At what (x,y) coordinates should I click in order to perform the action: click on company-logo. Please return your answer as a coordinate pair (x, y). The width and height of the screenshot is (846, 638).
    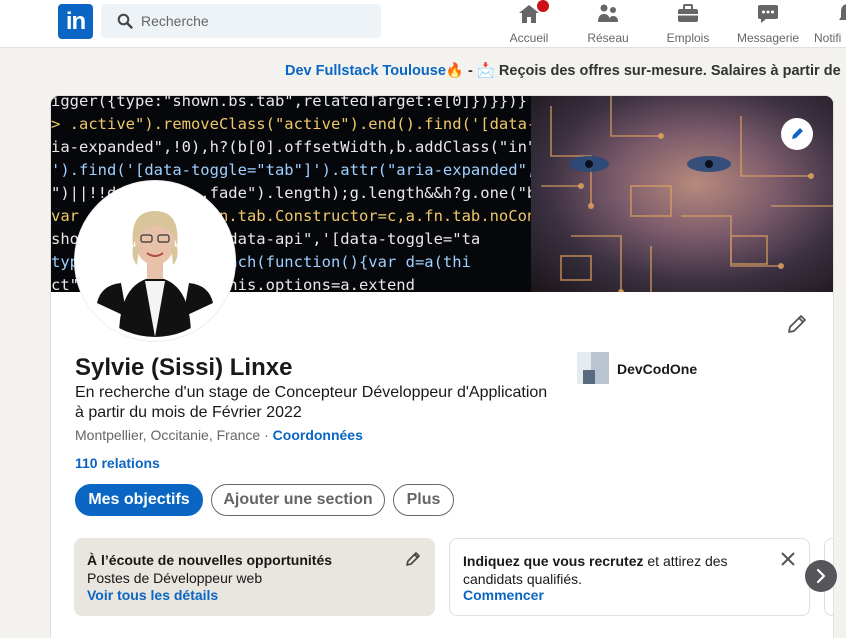
    Looking at the image, I should click on (593, 368).